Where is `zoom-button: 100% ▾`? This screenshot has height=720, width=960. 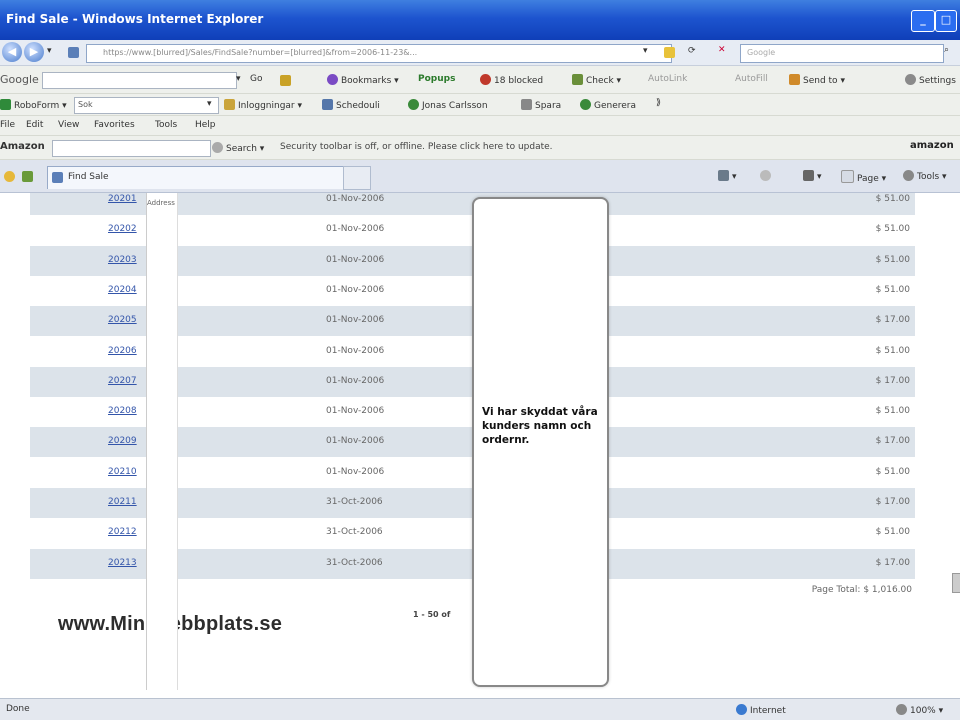 zoom-button: 100% ▾ is located at coordinates (919, 710).